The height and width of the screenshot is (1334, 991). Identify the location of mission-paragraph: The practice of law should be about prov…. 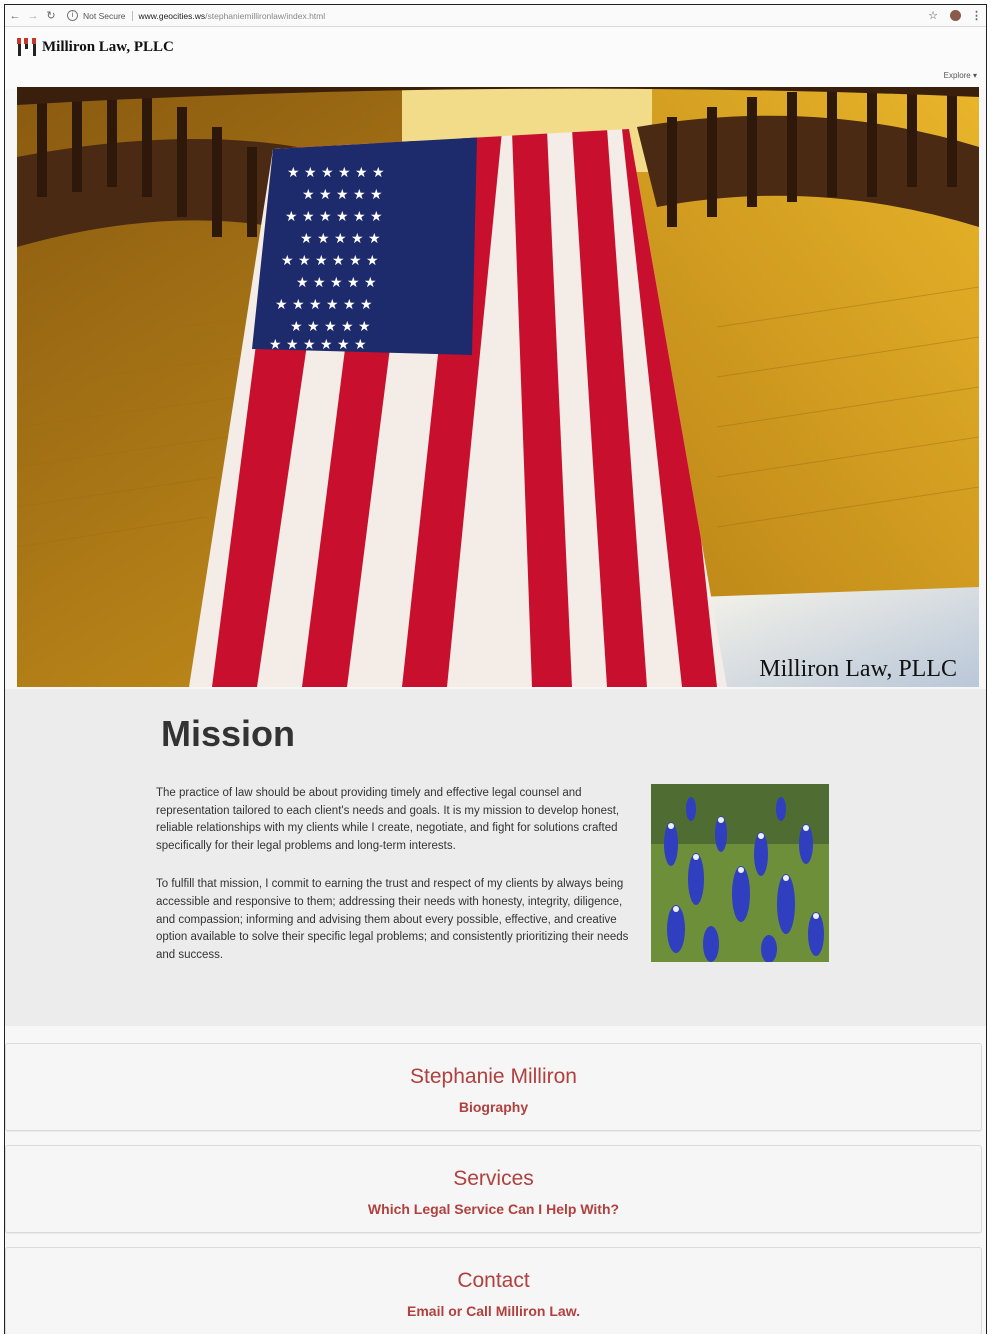
(388, 819).